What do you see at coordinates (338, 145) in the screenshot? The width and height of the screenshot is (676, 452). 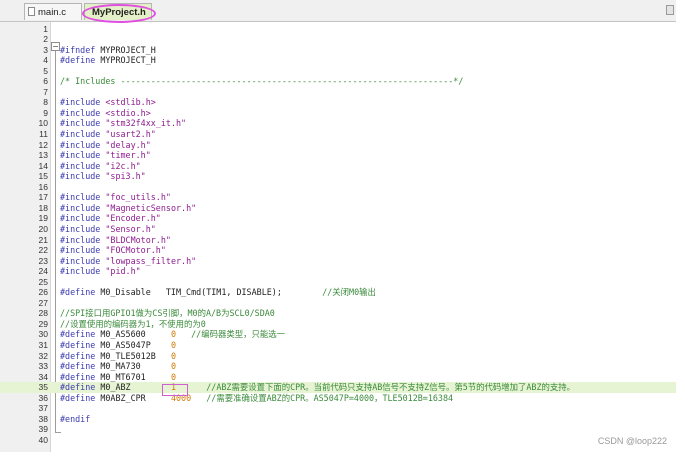 I see `code-line: 12 #include "delay.h"` at bounding box center [338, 145].